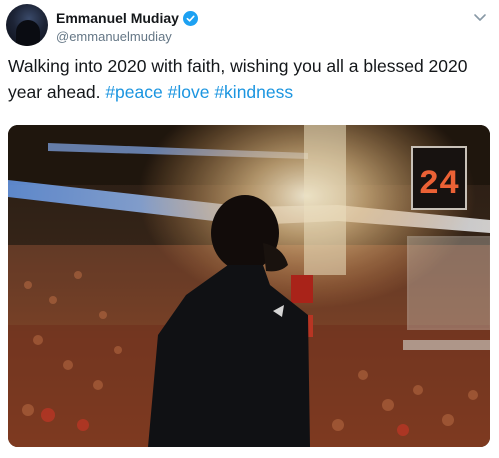  I want to click on avatar, so click(27, 25).